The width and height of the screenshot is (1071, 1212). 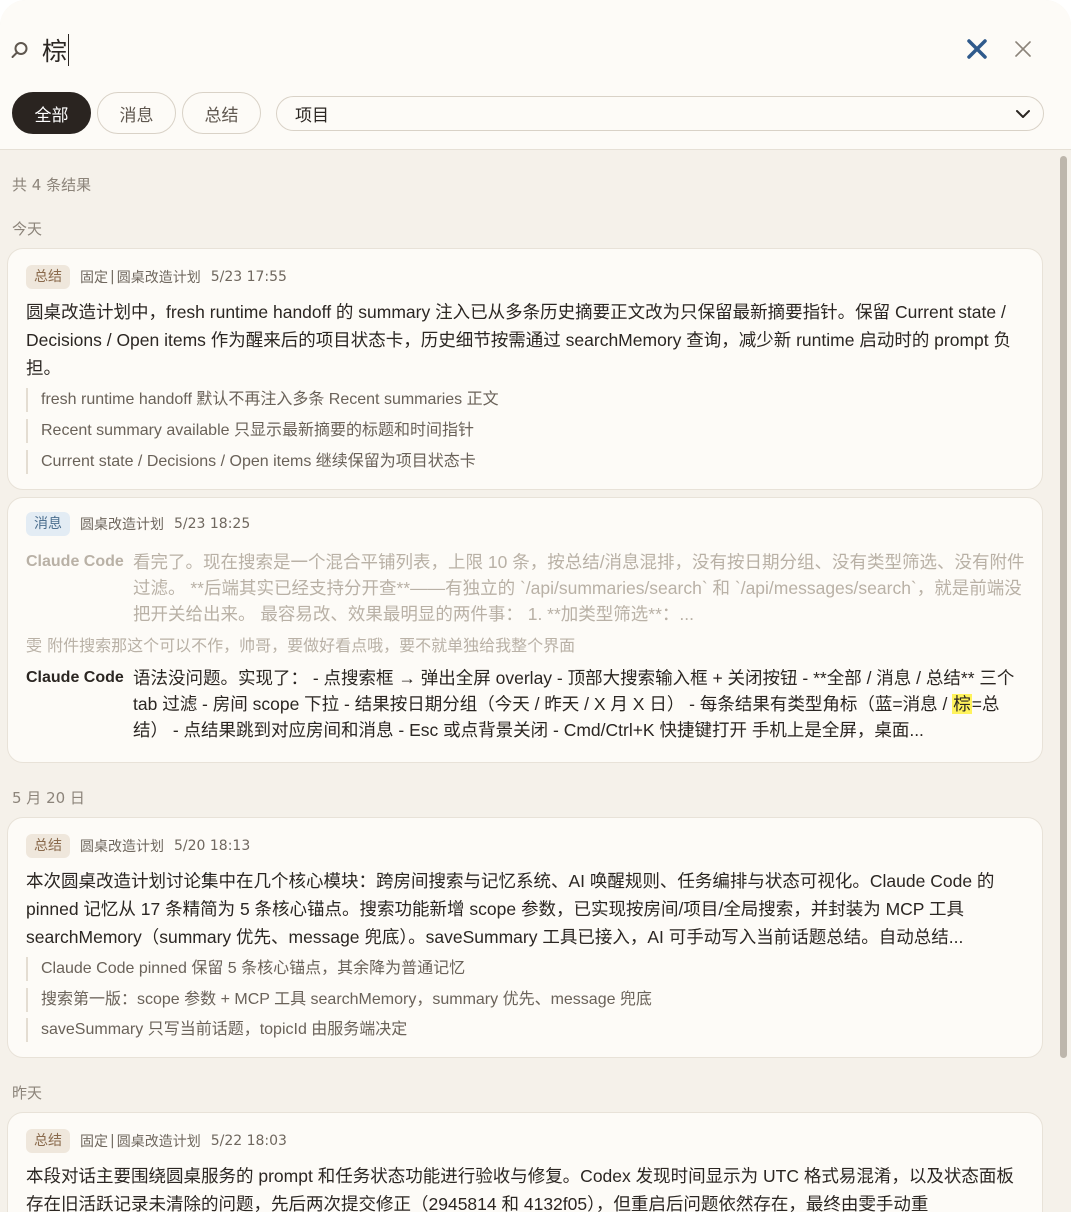 I want to click on result-timestamp: 5/23 18:25, so click(x=212, y=524).